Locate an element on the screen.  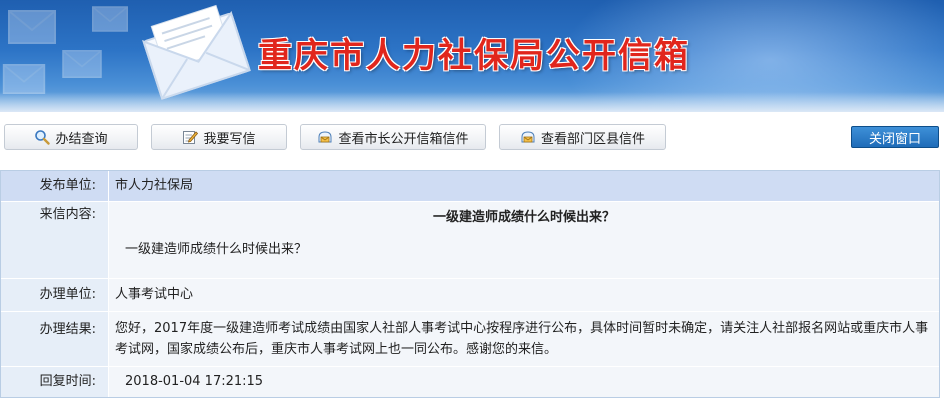
write-letter-button-label: 我要写信 is located at coordinates (229, 139).